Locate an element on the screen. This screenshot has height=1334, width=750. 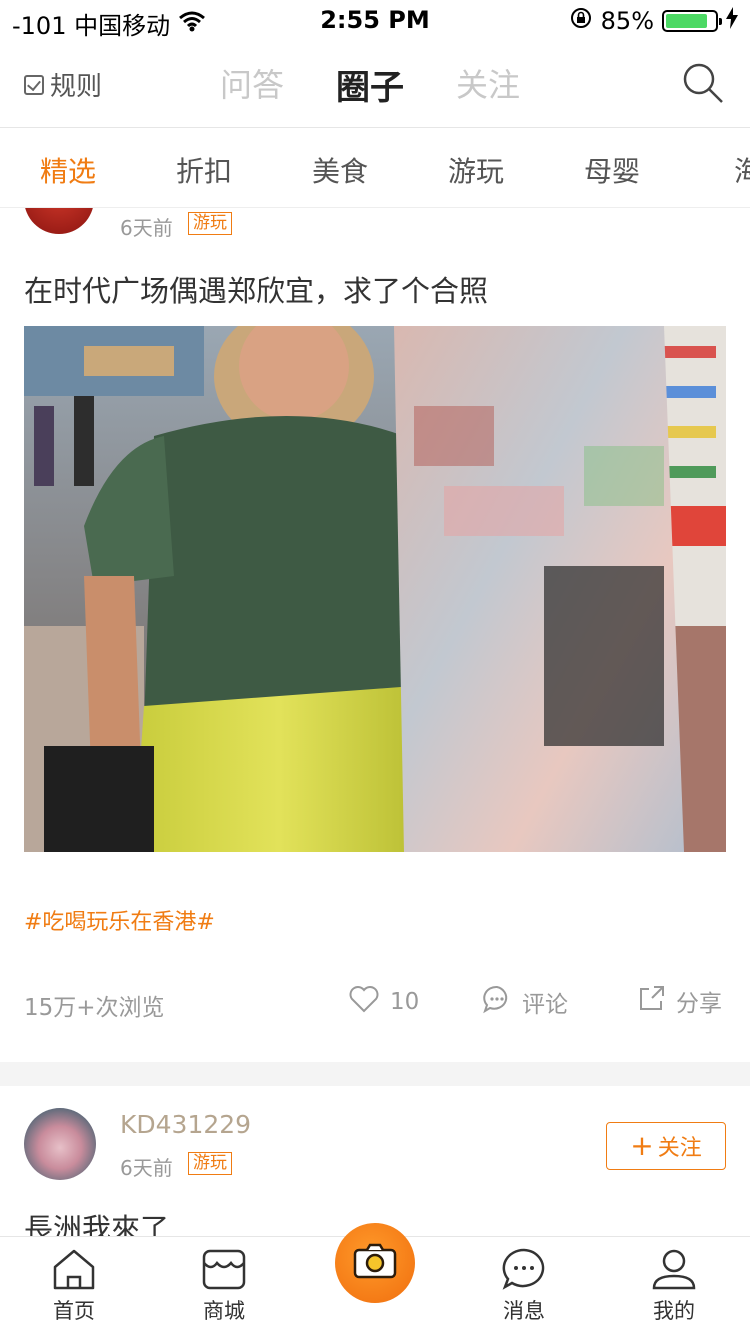
tab-mine: 我的 is located at coordinates (674, 1286).